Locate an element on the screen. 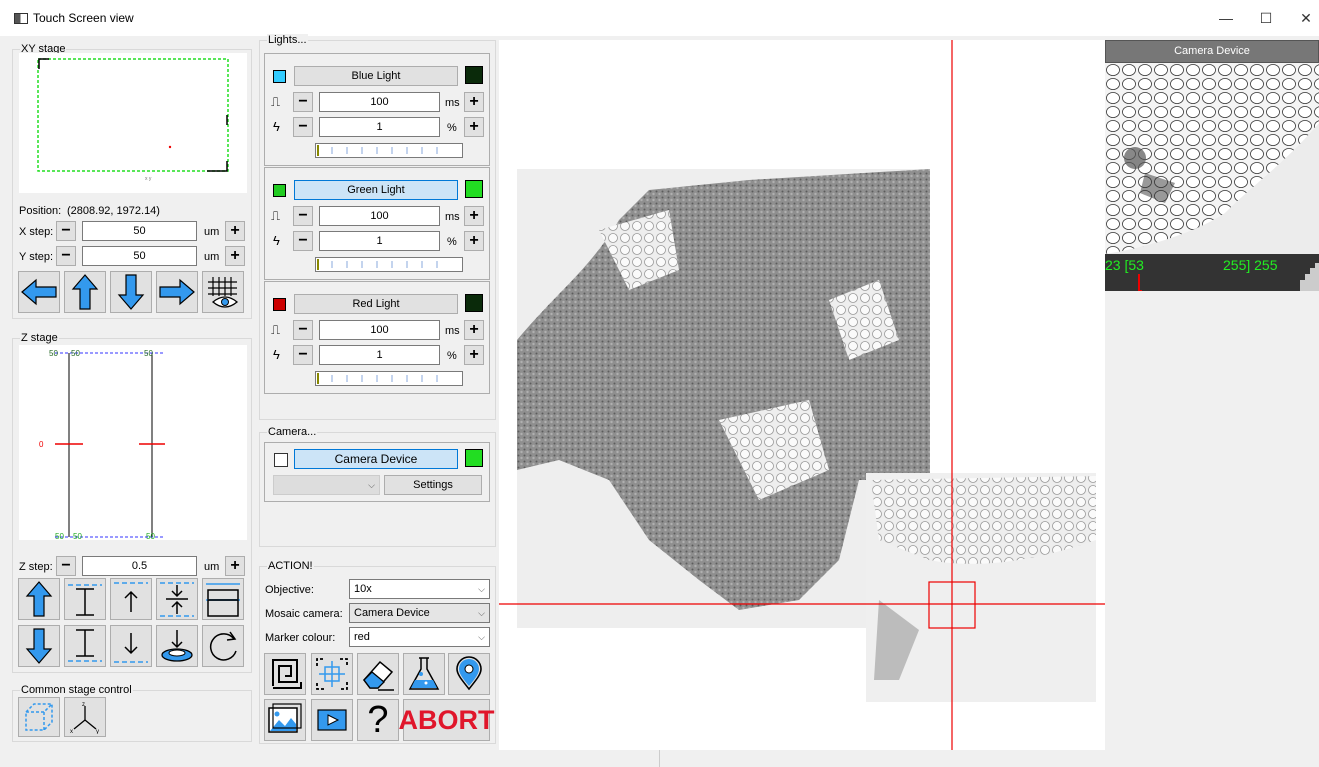  camera-device-button: Camera Device is located at coordinates (376, 459).